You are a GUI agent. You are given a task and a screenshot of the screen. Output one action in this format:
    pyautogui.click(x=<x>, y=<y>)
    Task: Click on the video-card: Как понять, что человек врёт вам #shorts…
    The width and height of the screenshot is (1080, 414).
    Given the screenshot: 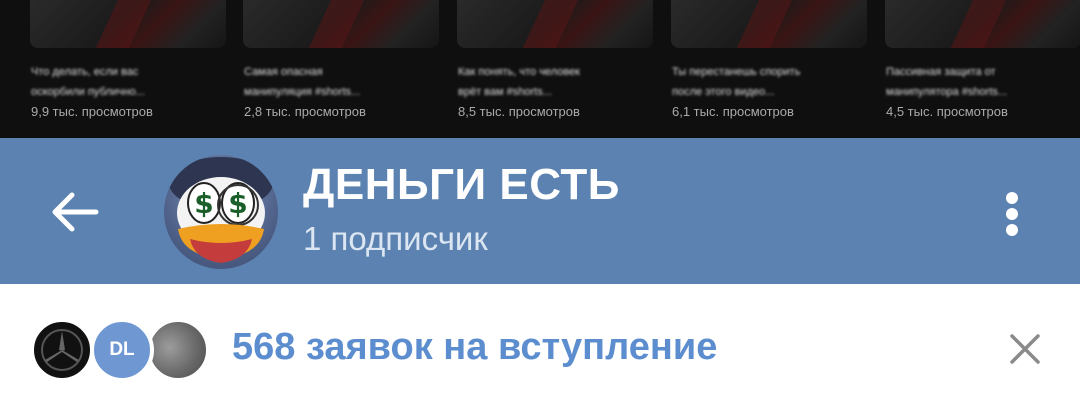 What is the action you would take?
    pyautogui.click(x=557, y=69)
    